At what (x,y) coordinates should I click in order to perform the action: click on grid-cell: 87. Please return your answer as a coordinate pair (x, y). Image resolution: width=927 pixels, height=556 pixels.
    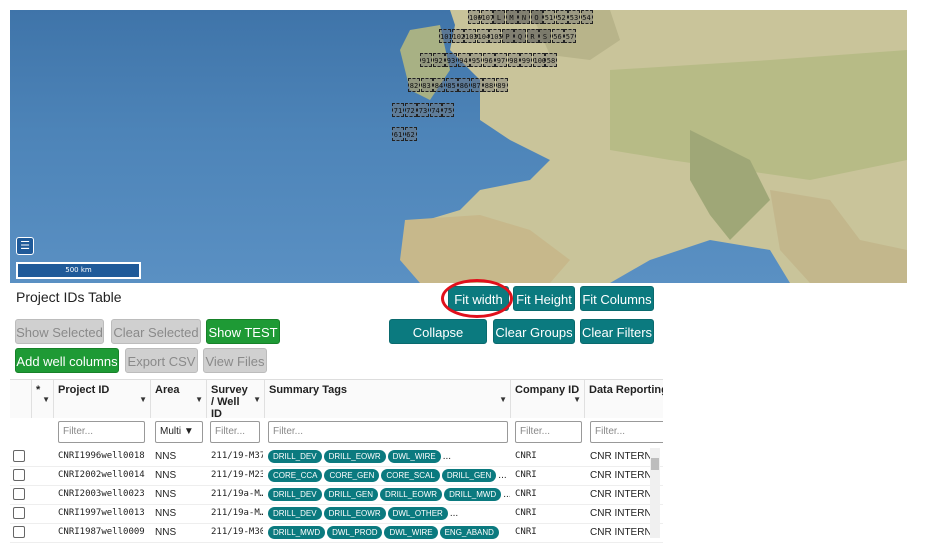
    Looking at the image, I should click on (476, 85).